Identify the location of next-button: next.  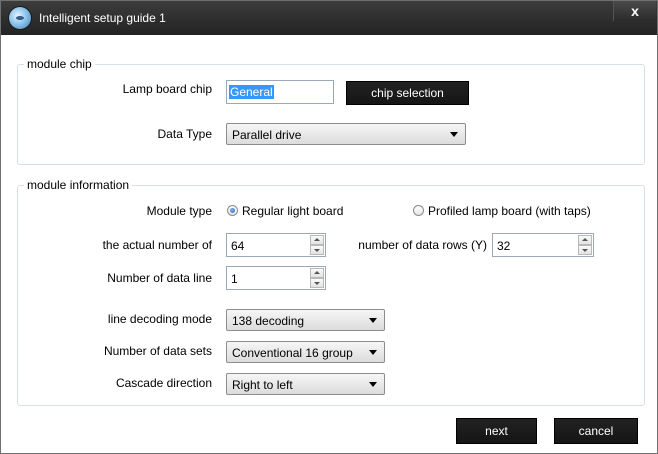
(496, 431).